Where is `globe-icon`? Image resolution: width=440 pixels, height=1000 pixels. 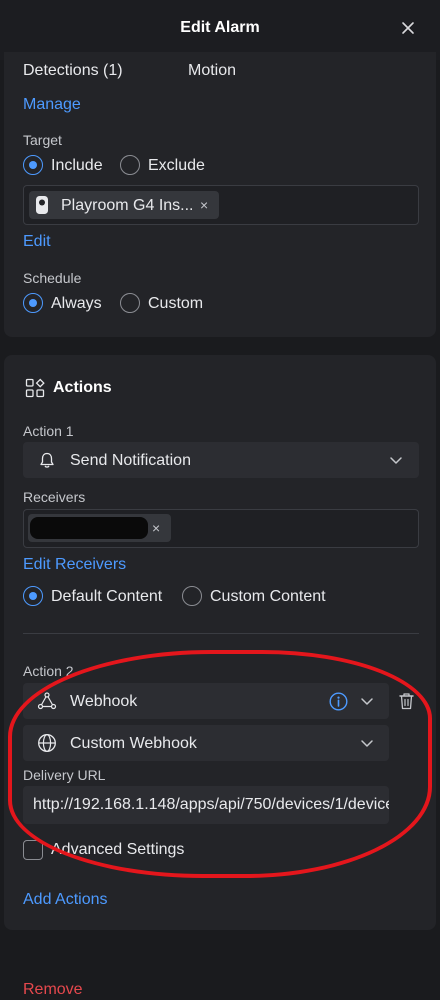 globe-icon is located at coordinates (47, 743).